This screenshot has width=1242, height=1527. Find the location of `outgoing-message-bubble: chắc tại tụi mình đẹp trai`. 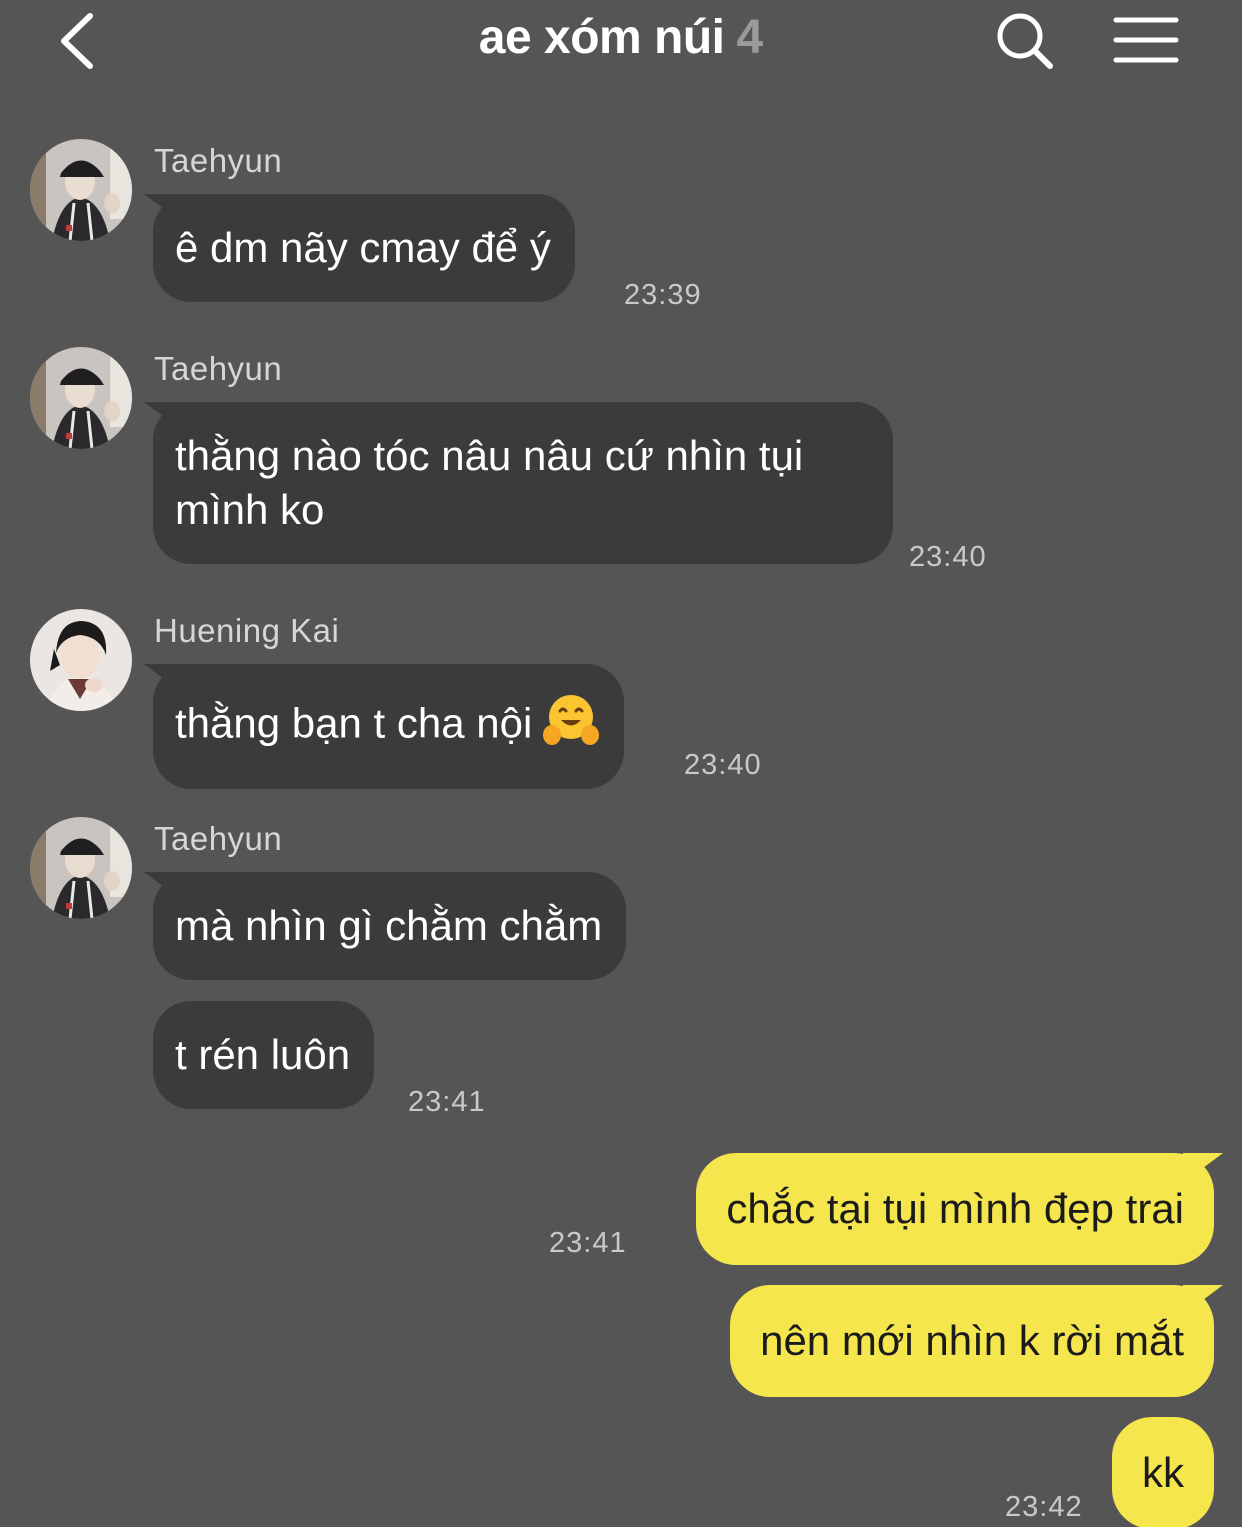

outgoing-message-bubble: chắc tại tụi mình đẹp trai is located at coordinates (955, 1209).